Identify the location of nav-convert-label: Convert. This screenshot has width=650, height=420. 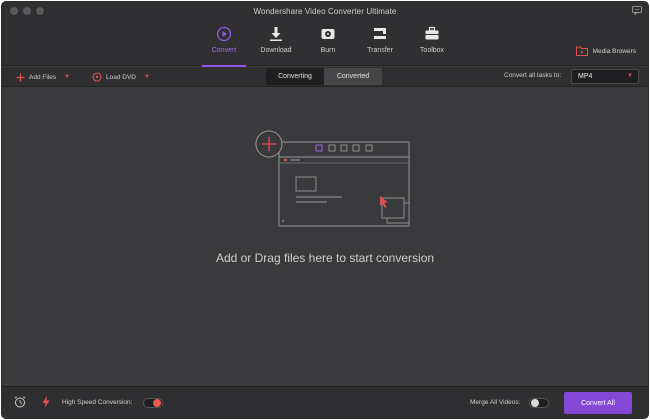
(224, 50).